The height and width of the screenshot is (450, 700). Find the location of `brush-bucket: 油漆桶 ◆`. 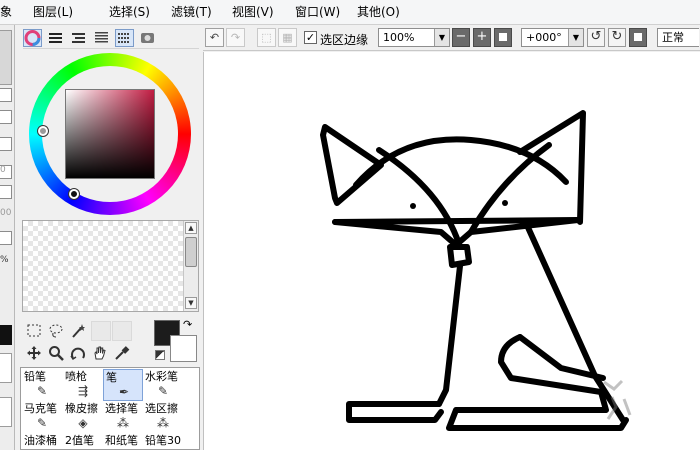

brush-bucket: 油漆桶 ◆ is located at coordinates (42, 441).